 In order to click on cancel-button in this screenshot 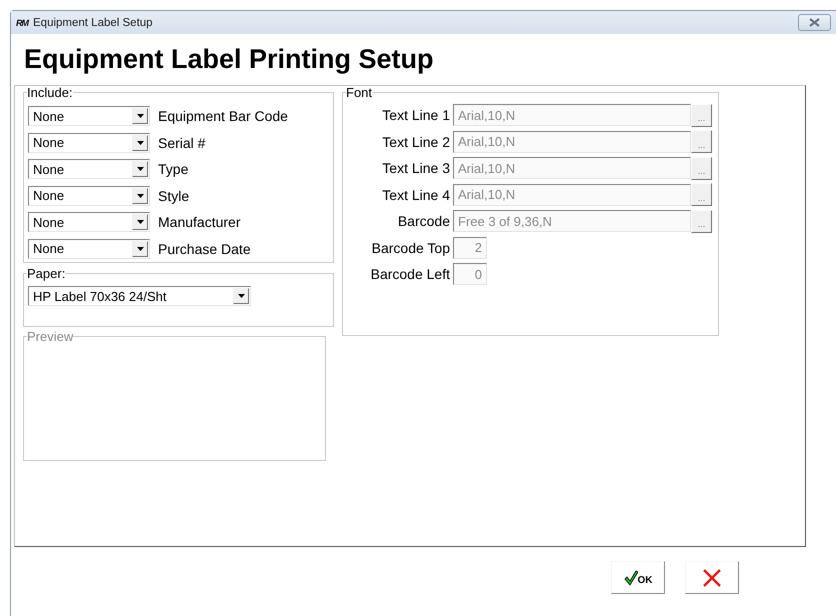, I will do `click(712, 577)`.